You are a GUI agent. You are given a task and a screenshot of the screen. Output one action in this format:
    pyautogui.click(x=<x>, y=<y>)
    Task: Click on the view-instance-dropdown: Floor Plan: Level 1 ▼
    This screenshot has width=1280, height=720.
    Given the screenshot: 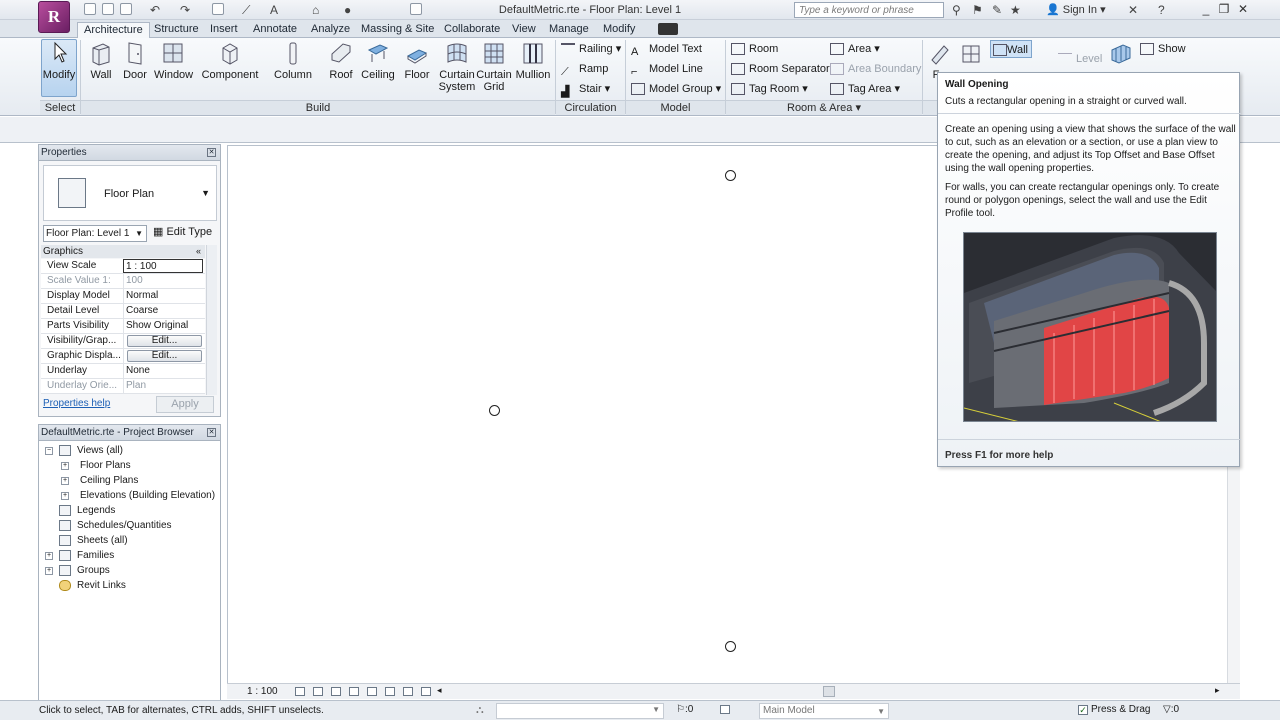 What is the action you would take?
    pyautogui.click(x=95, y=233)
    